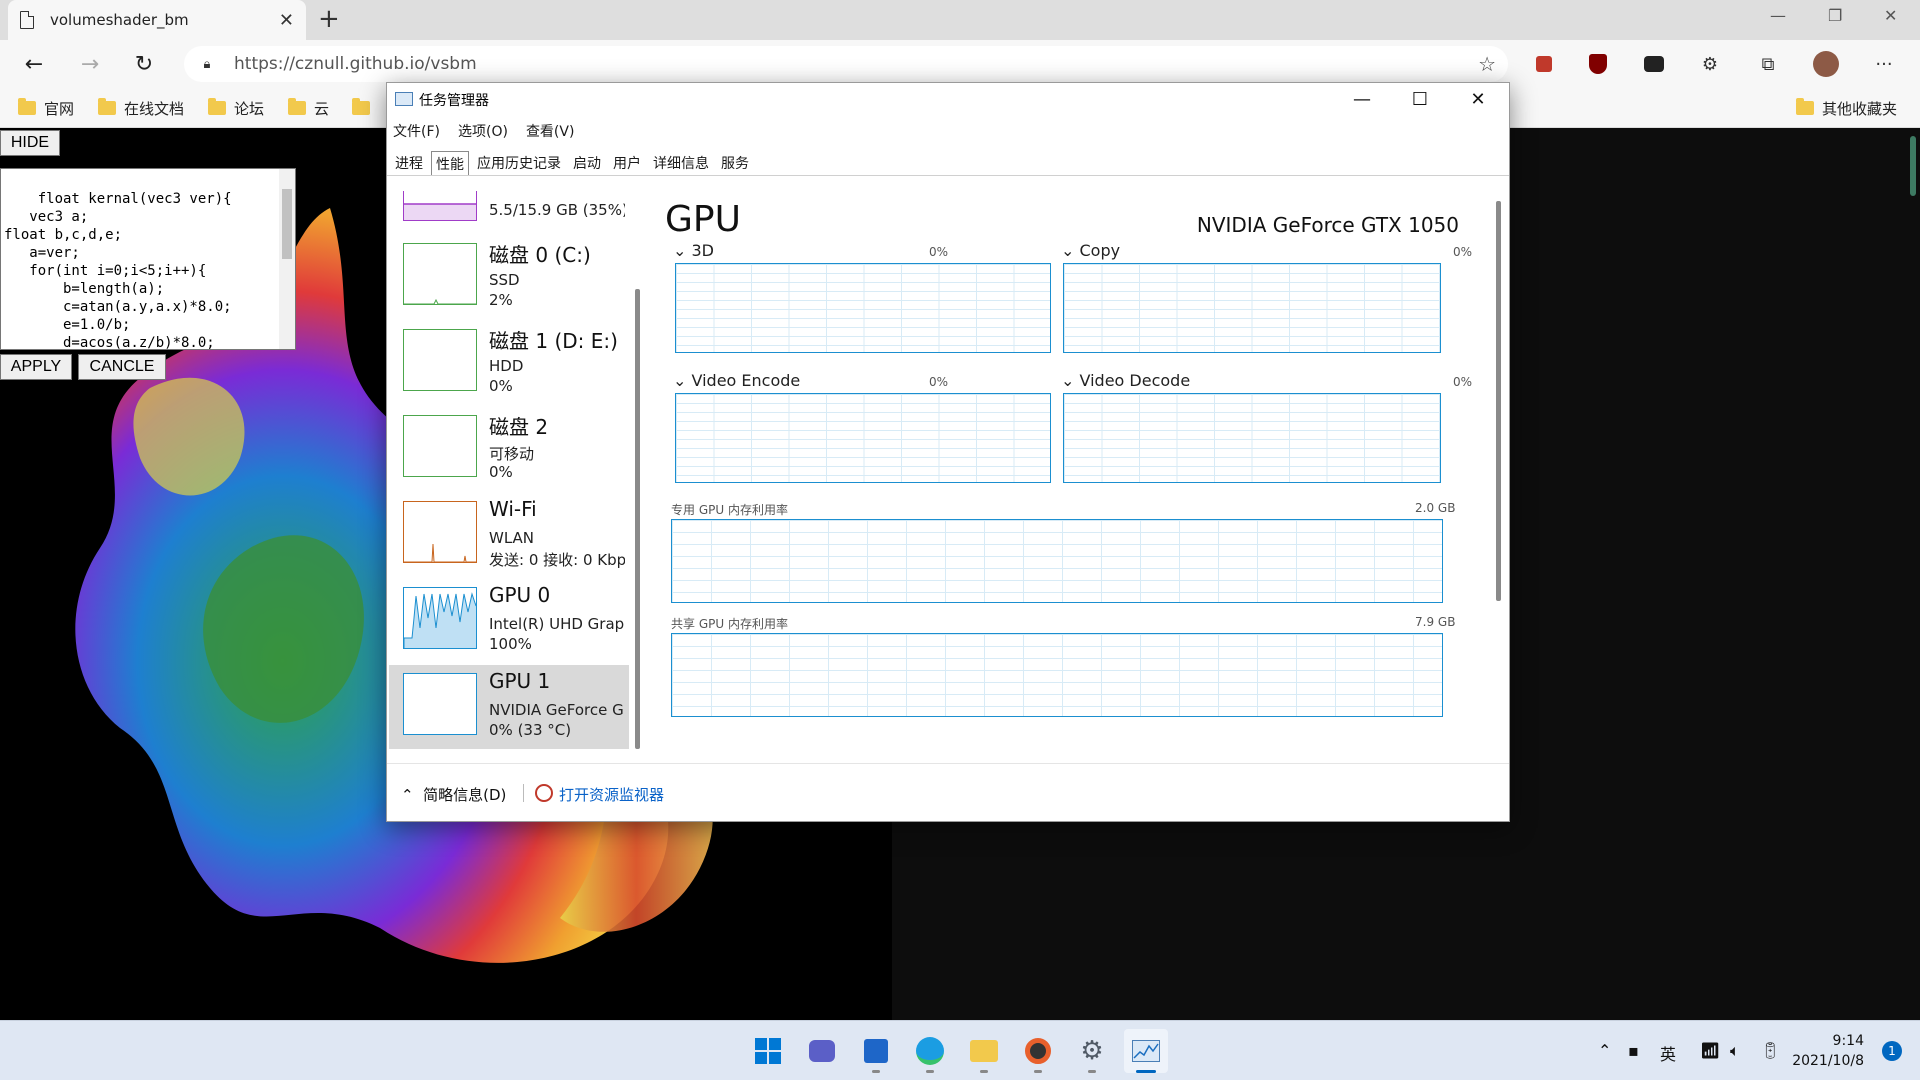  I want to click on browser-tab: volumeshader_bm ✕, so click(157, 20).